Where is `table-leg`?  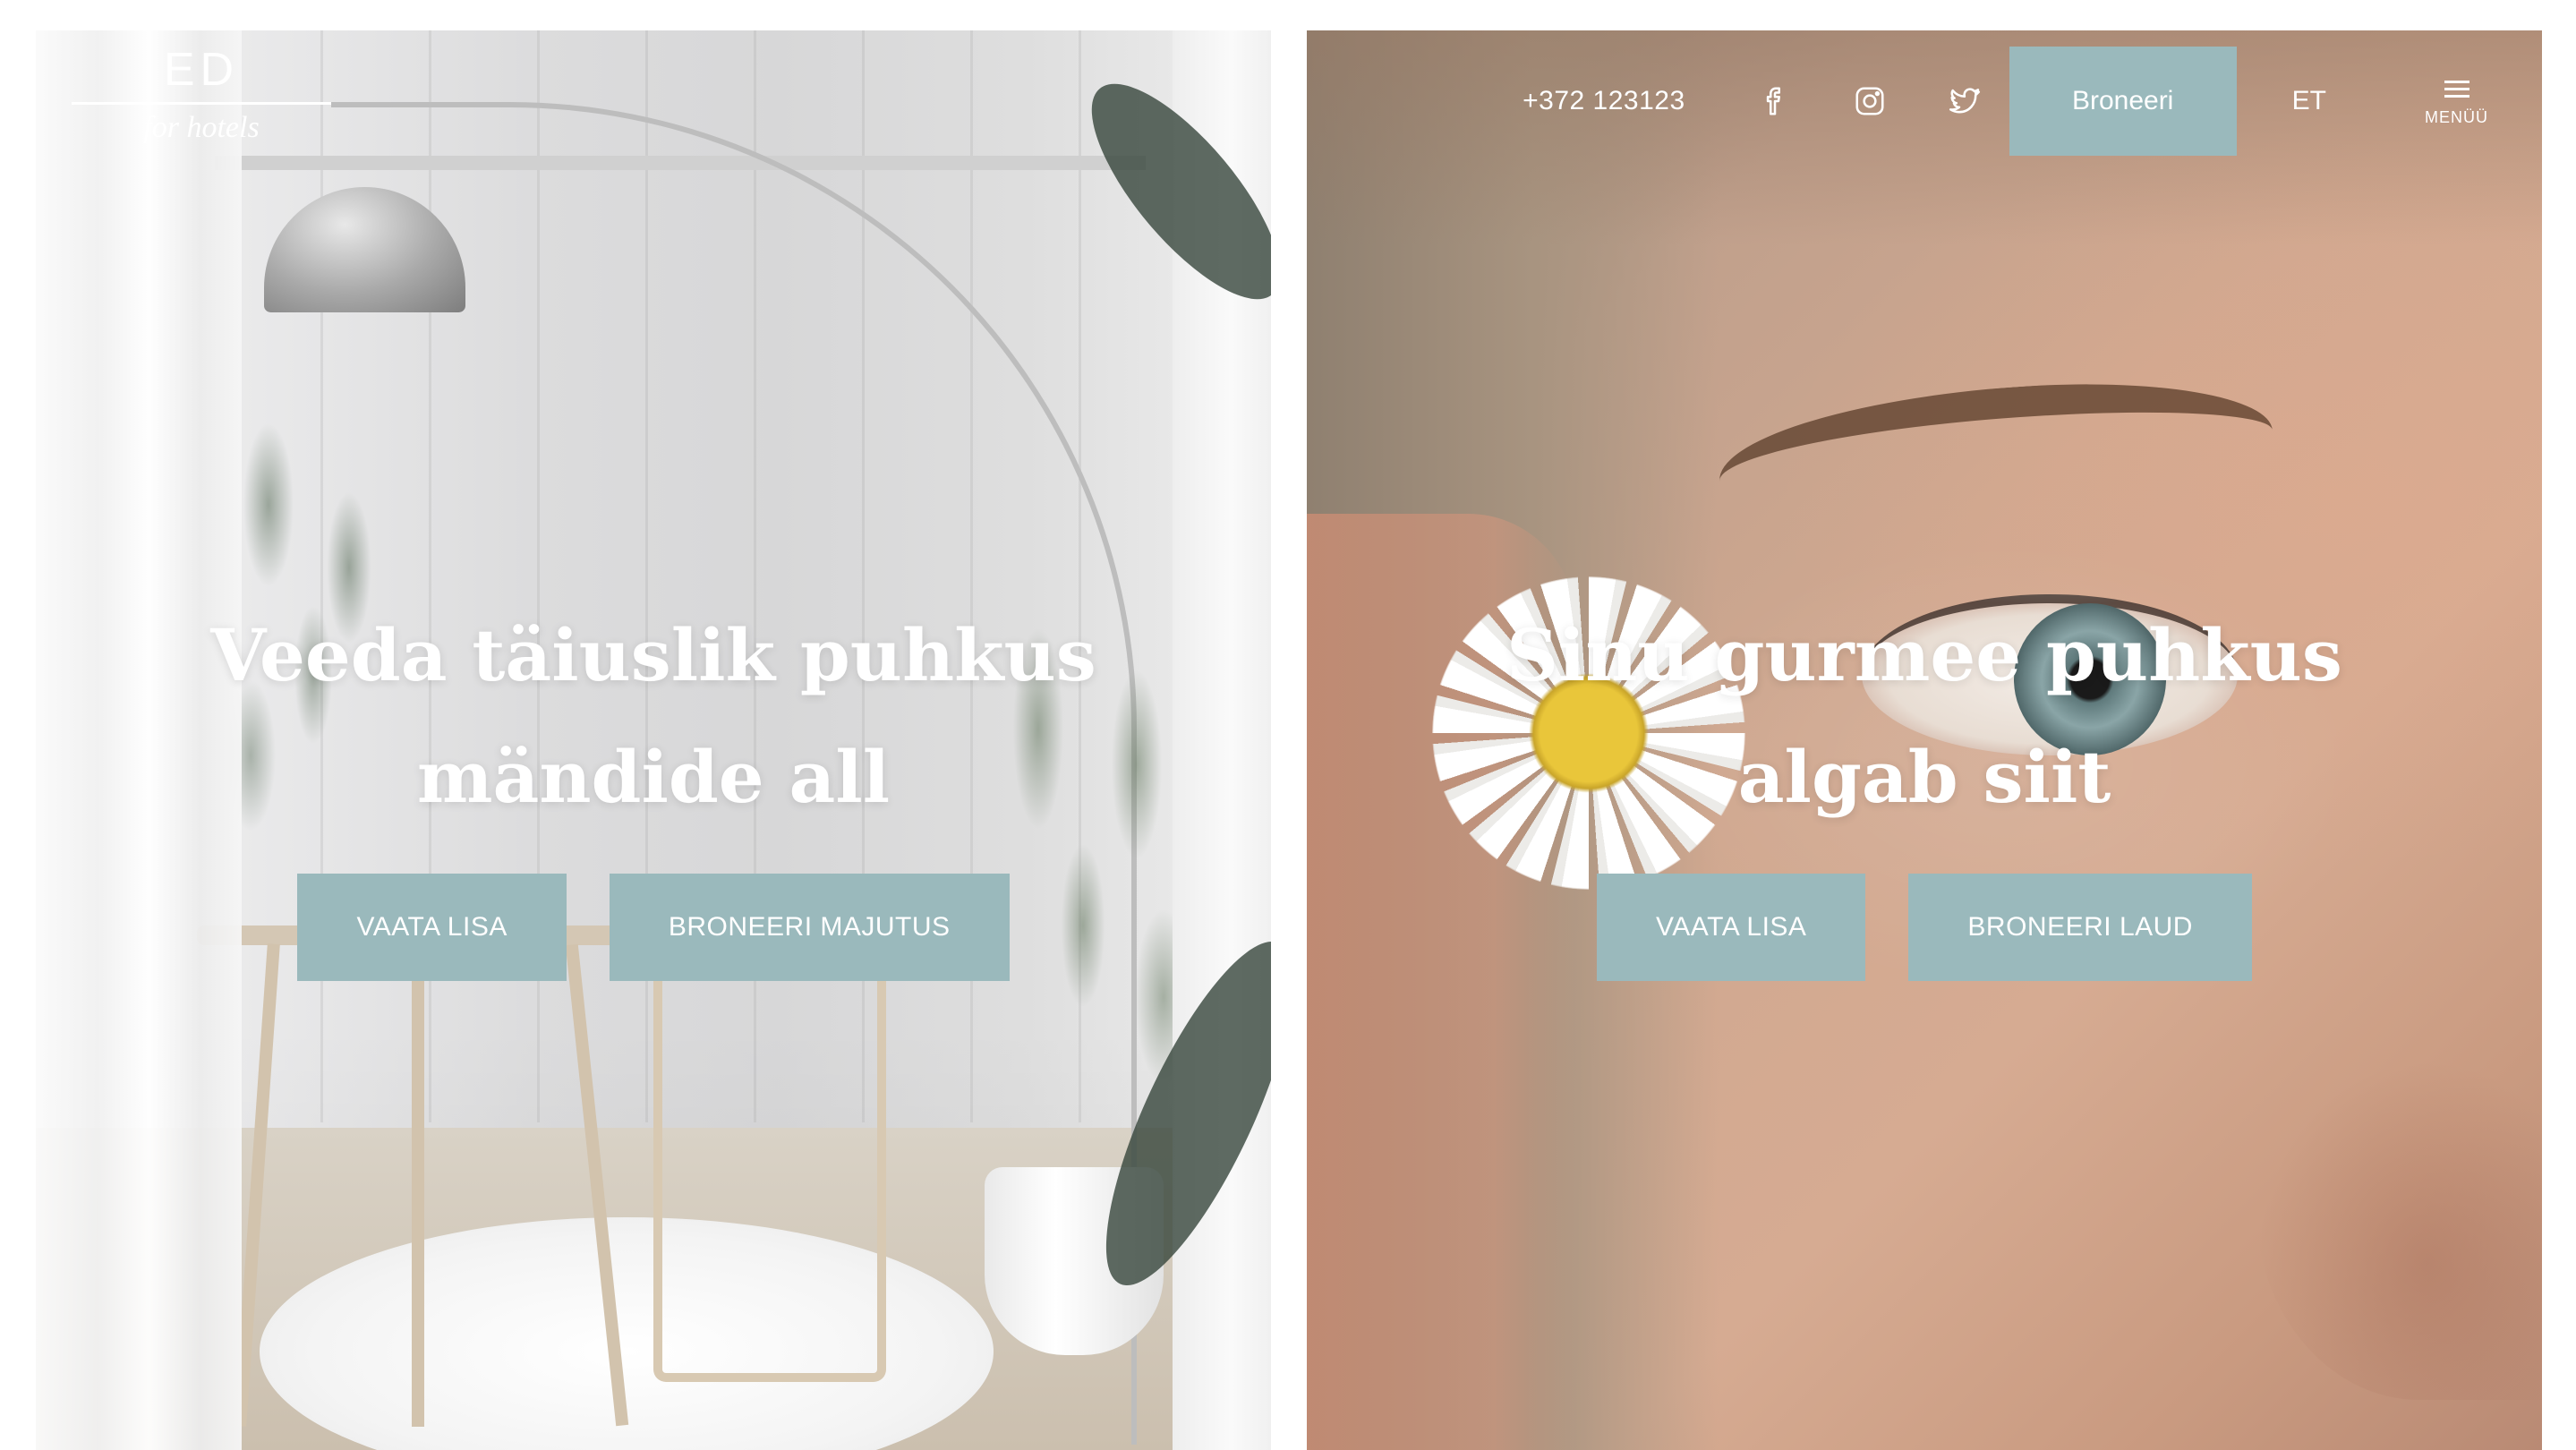 table-leg is located at coordinates (418, 1185).